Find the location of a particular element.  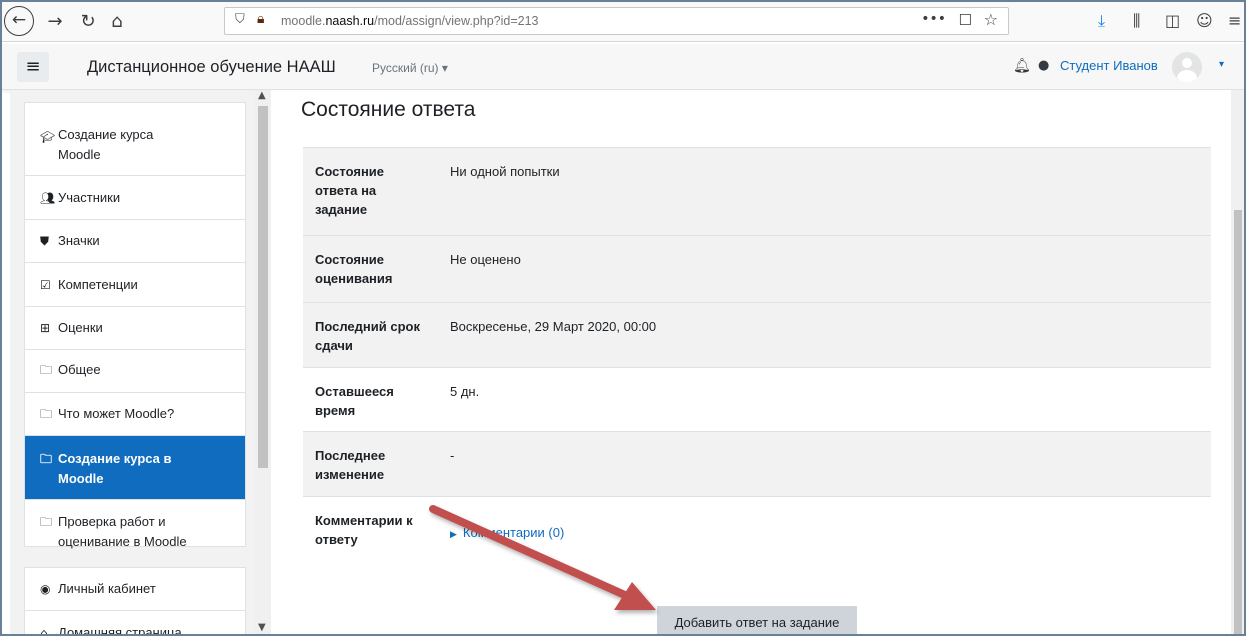

sidebar-item-label: Личный кабинет is located at coordinates (107, 588).